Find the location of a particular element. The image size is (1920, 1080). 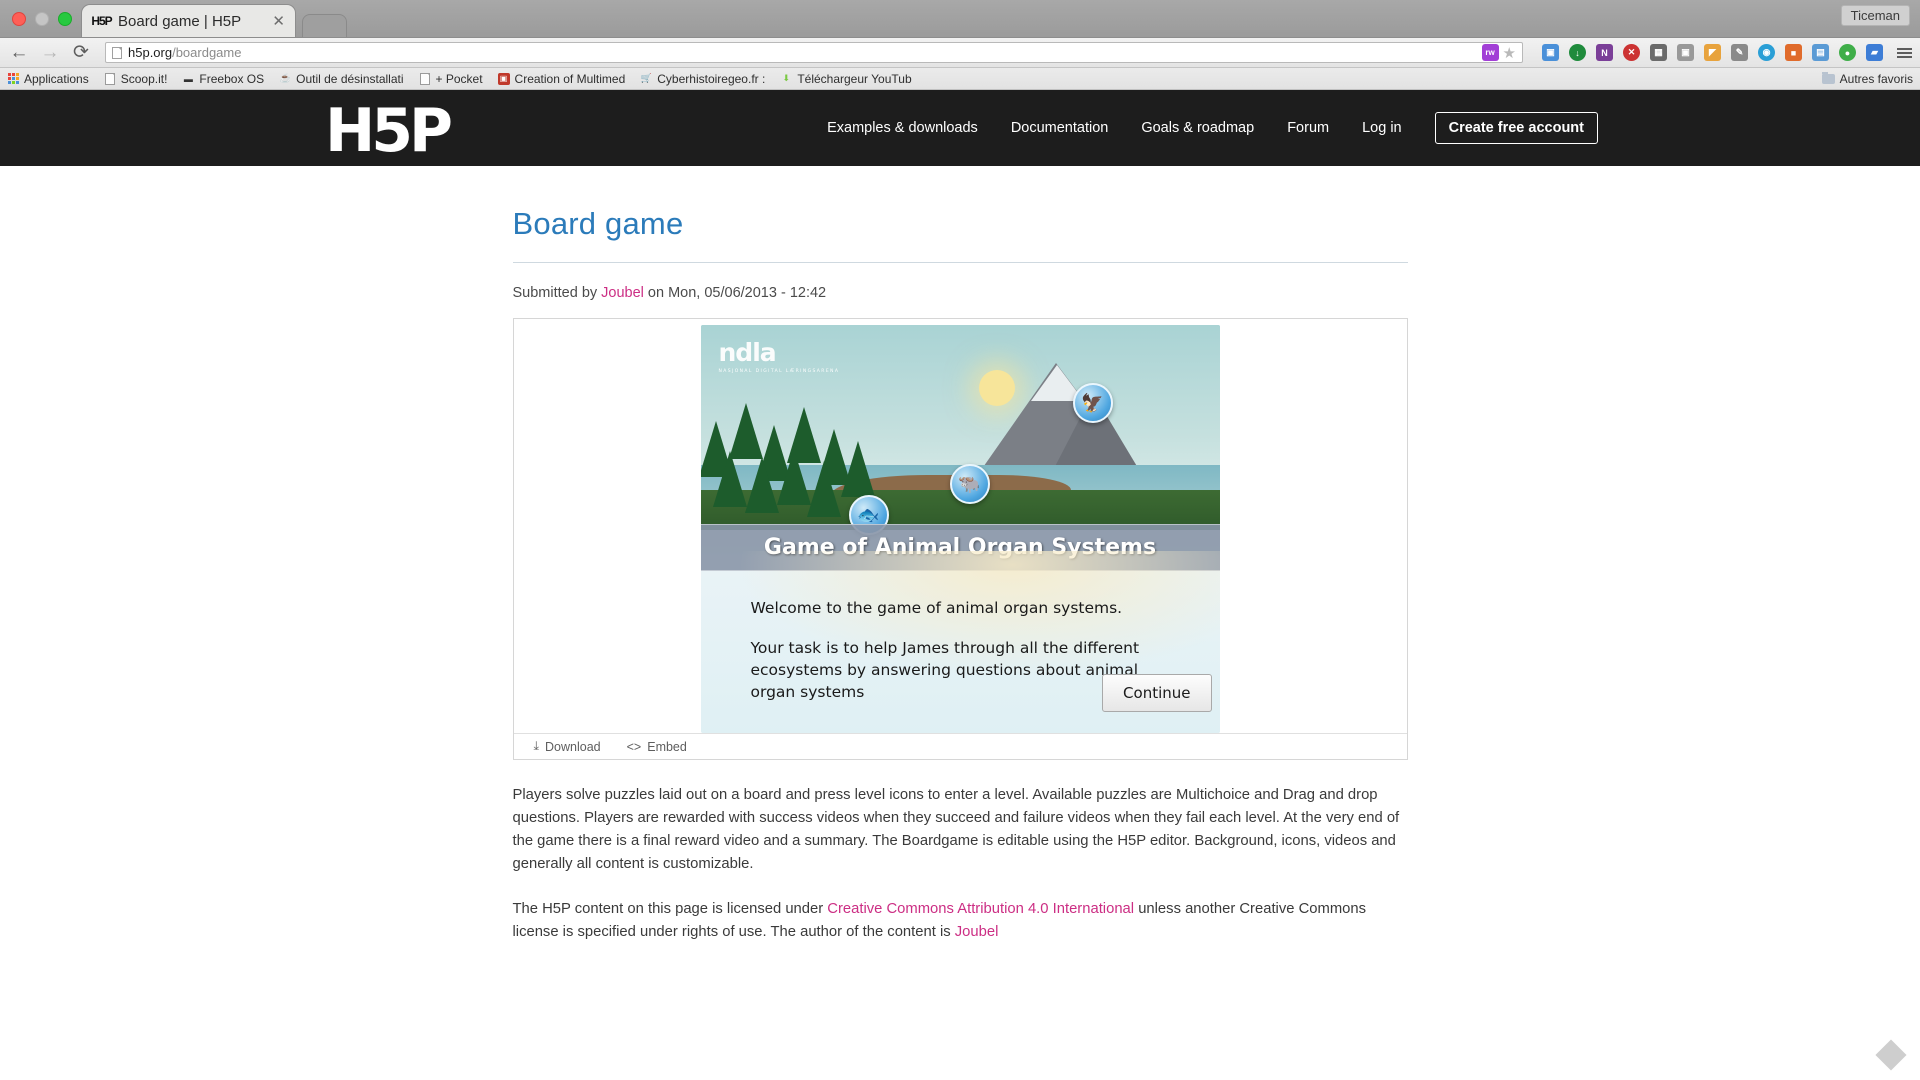

bookmark-cyberhistoiregeo: 🛒 Cyberhistoiregeo.fr : is located at coordinates (703, 78).